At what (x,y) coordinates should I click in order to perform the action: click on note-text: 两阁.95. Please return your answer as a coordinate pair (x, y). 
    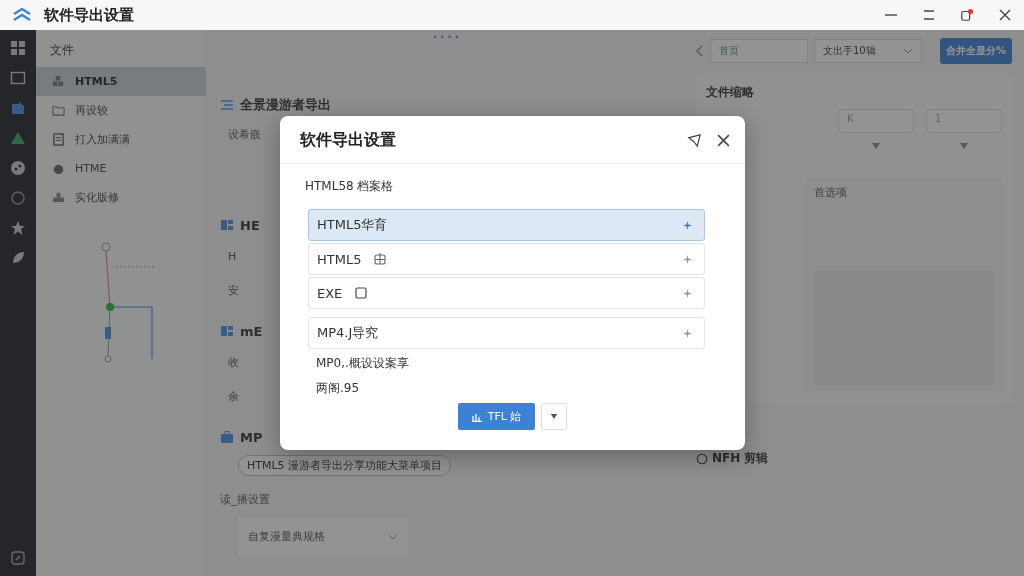
    Looking at the image, I should click on (338, 388).